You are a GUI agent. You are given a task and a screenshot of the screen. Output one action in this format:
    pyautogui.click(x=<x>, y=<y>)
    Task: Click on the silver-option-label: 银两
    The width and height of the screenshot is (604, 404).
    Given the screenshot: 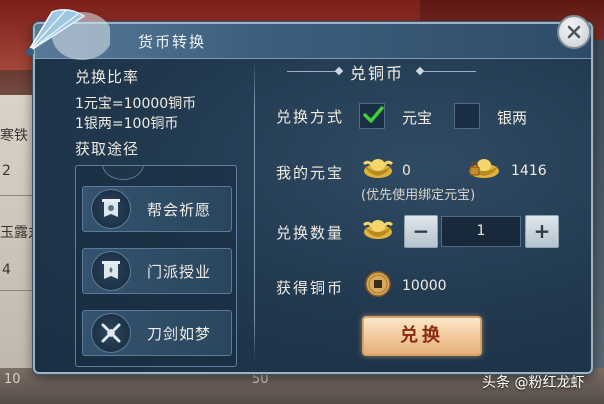 What is the action you would take?
    pyautogui.click(x=512, y=118)
    